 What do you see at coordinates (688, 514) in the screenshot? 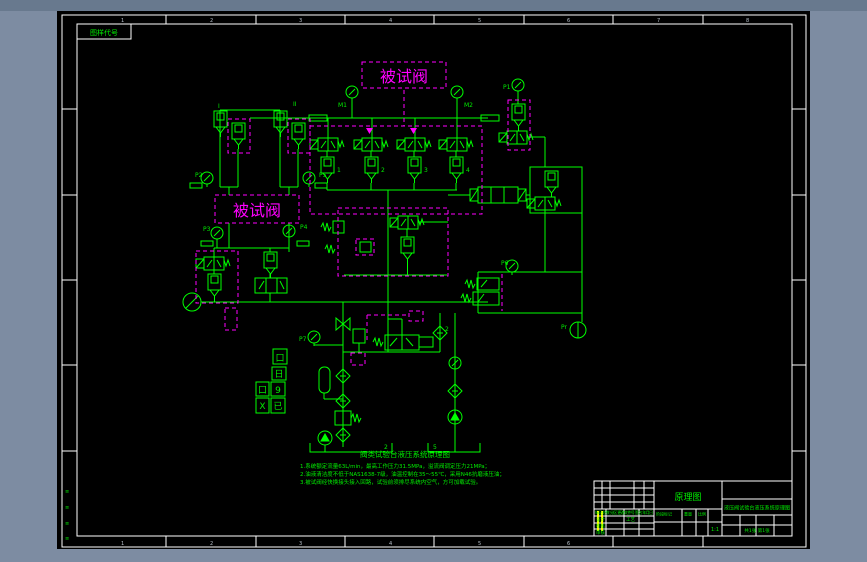
I see `stage-label: 重量` at bounding box center [688, 514].